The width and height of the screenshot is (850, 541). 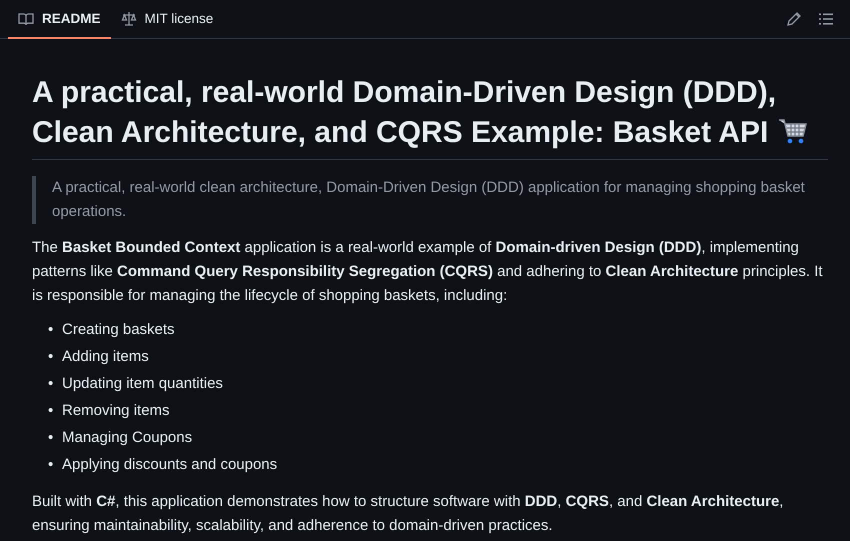 What do you see at coordinates (59, 19) in the screenshot?
I see `tab: README` at bounding box center [59, 19].